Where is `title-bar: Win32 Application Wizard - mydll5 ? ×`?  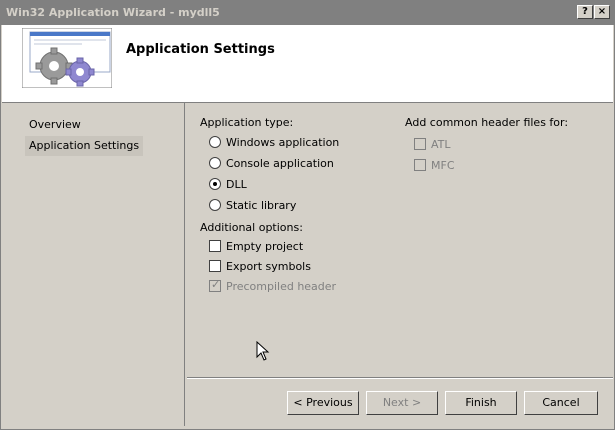 title-bar: Win32 Application Wizard - mydll5 ? × is located at coordinates (307, 13).